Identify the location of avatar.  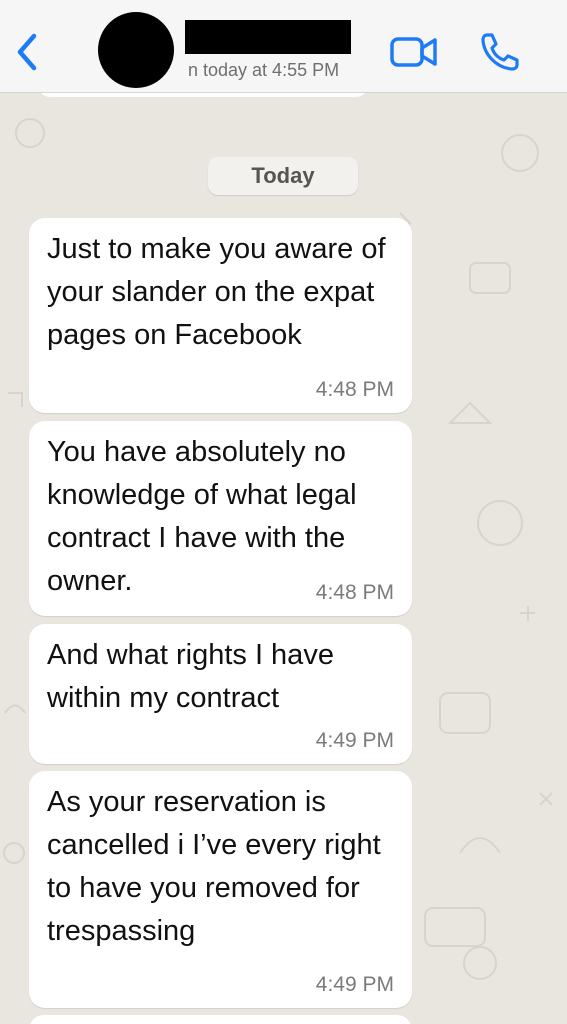
(136, 50).